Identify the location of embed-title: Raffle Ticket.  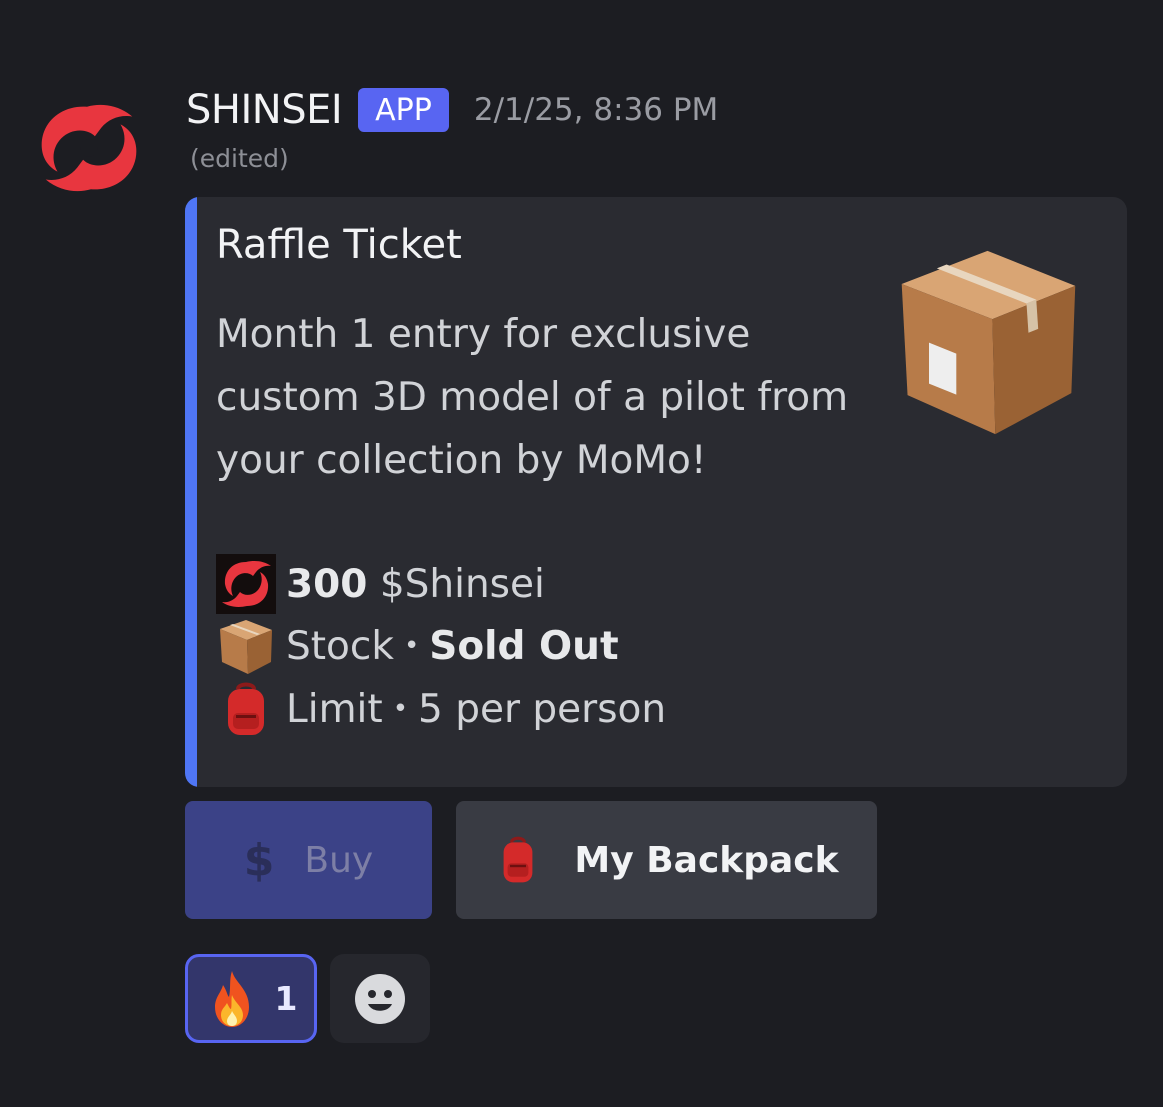
(339, 245).